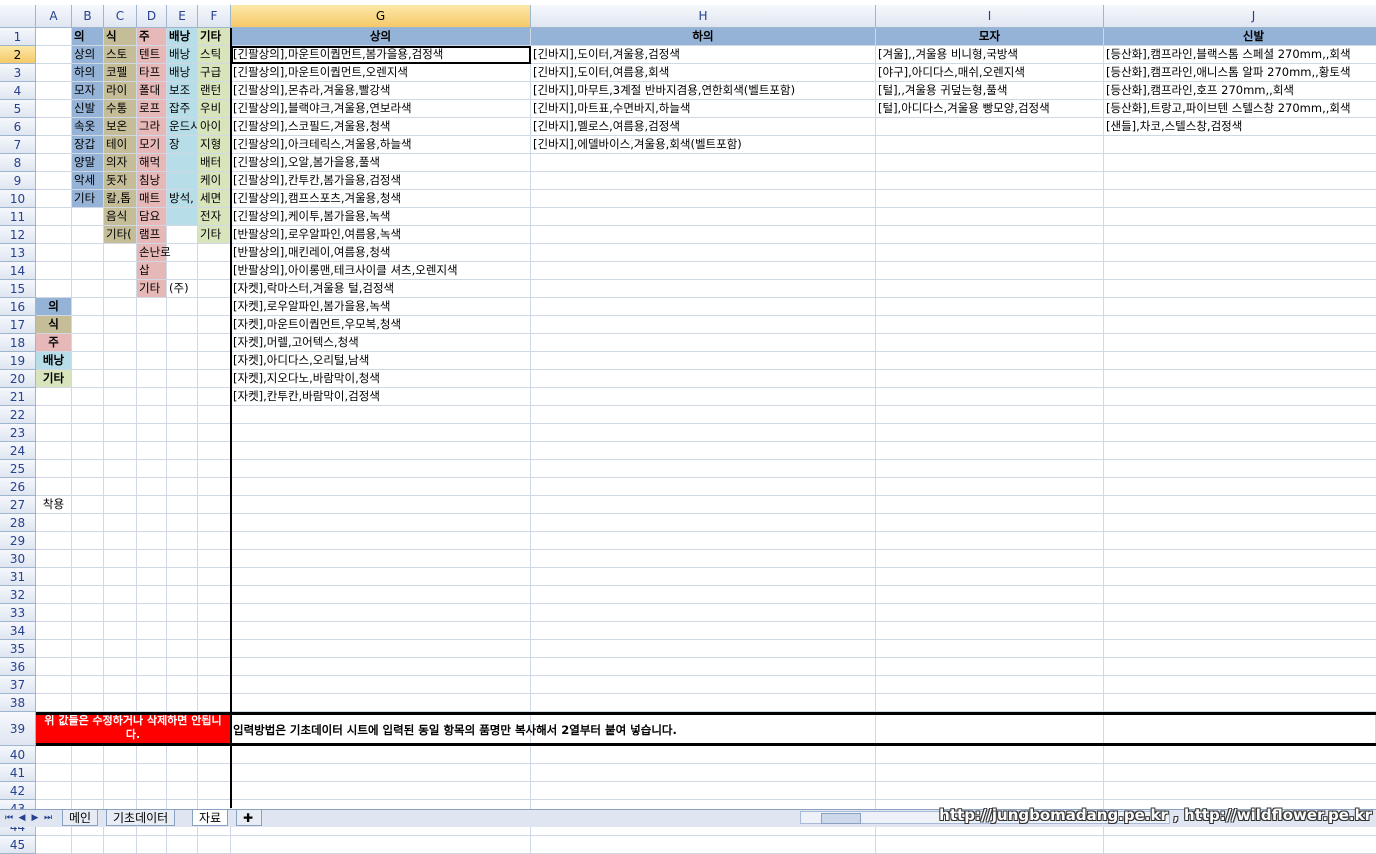  Describe the element at coordinates (18, 649) in the screenshot. I see `row-header-35: 35` at that location.